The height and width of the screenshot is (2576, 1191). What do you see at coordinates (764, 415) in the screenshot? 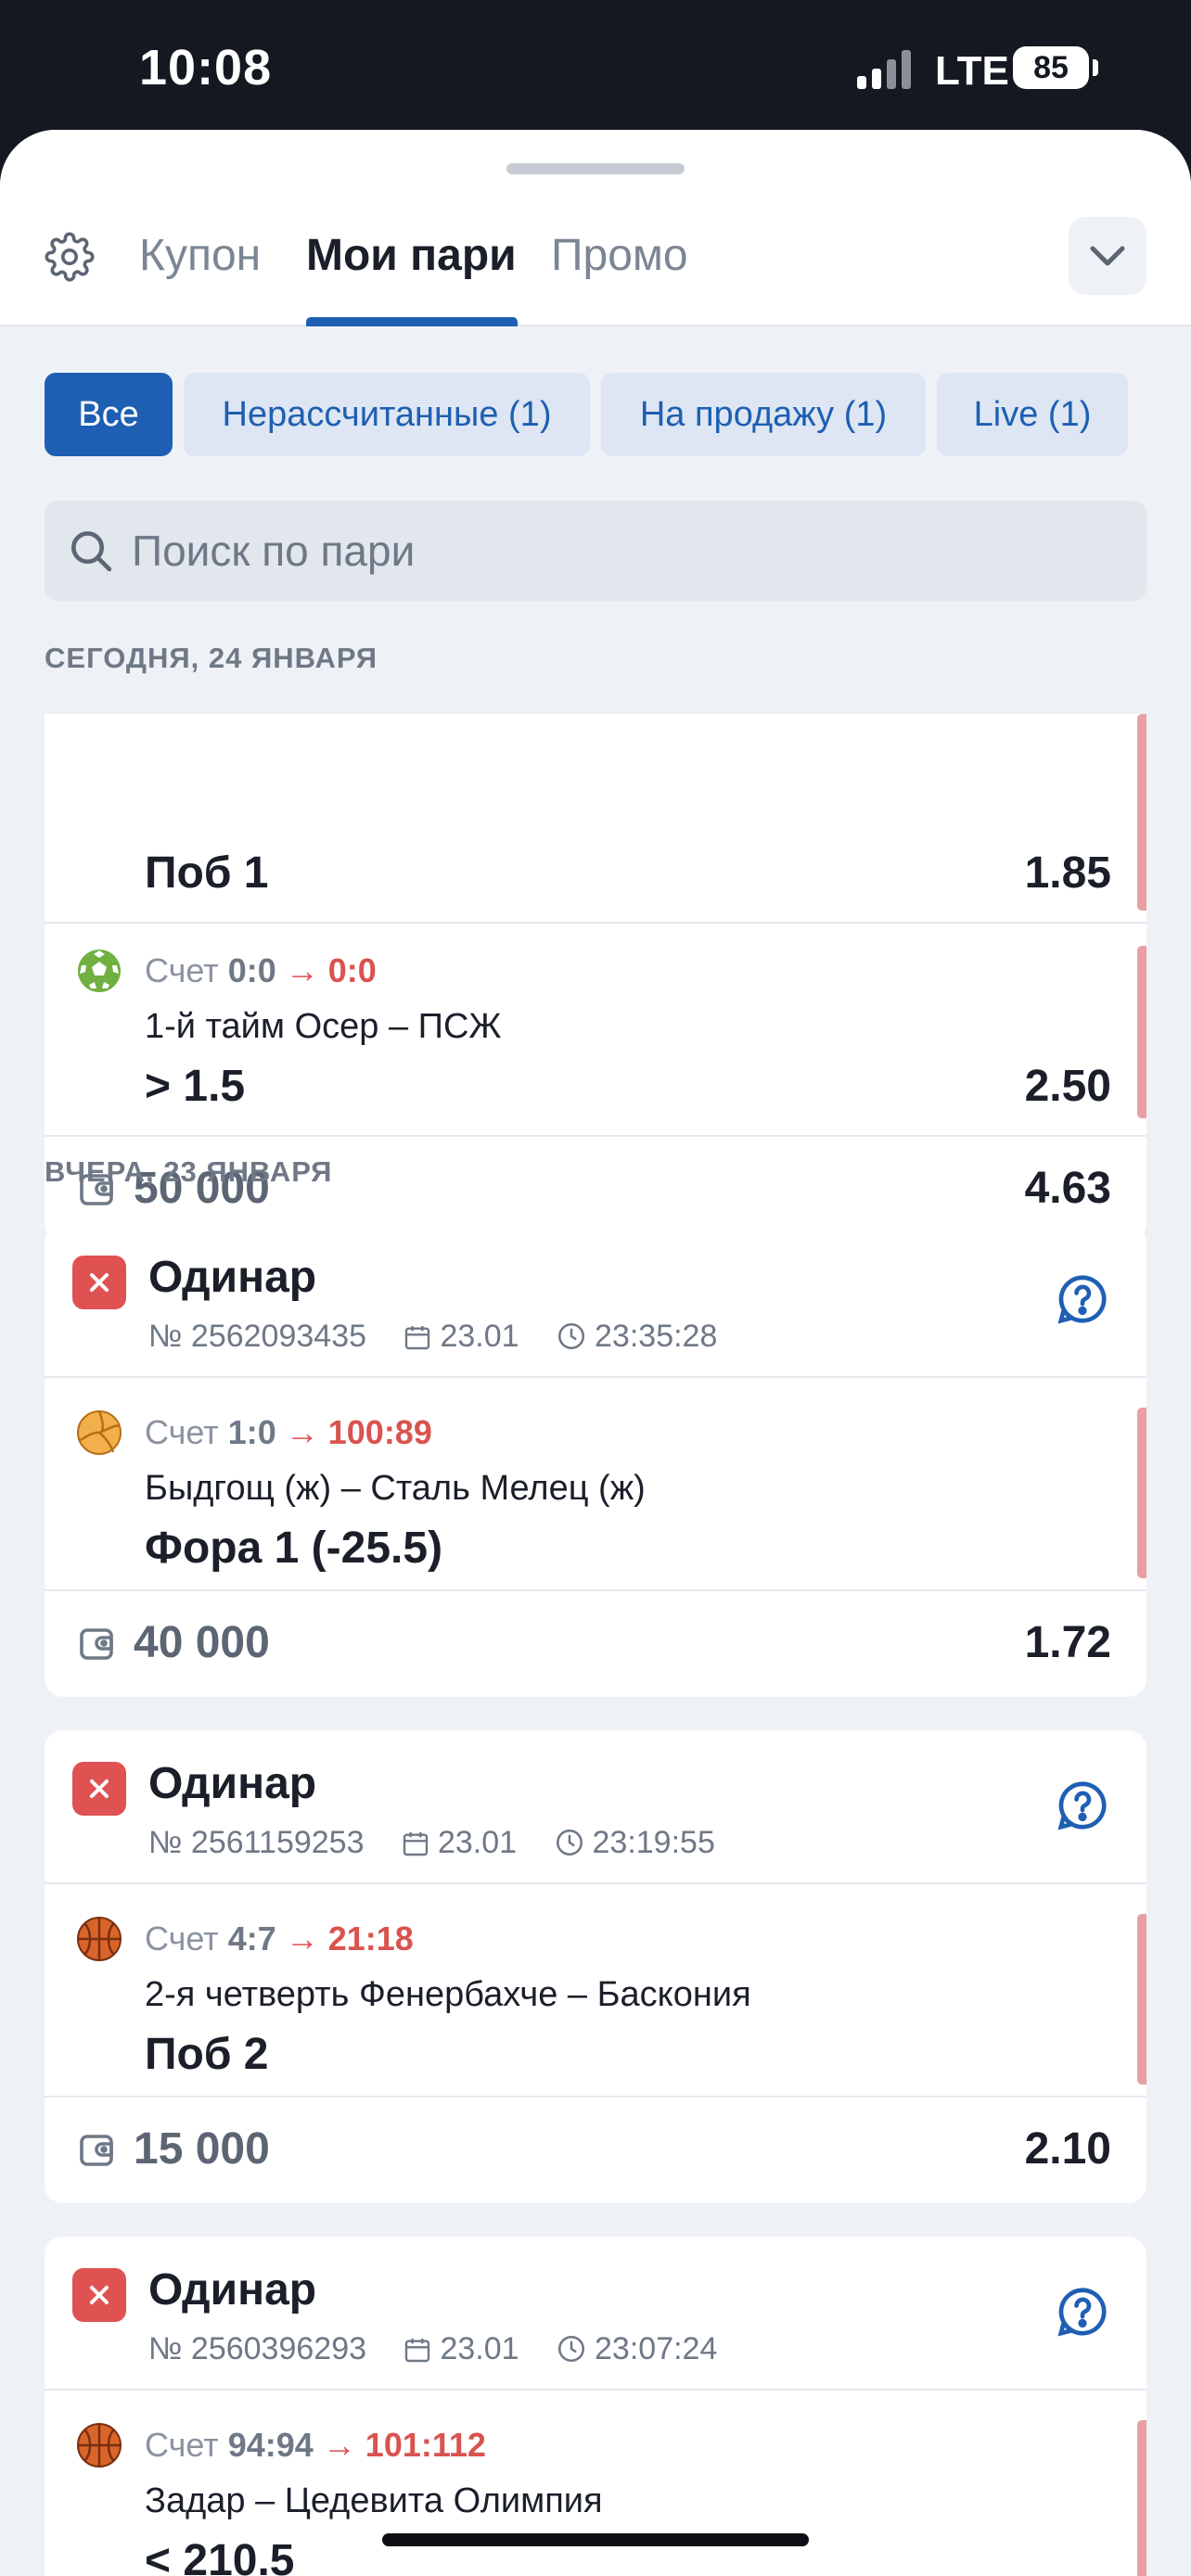
I see `filter-for-sale: На продажу (1)` at bounding box center [764, 415].